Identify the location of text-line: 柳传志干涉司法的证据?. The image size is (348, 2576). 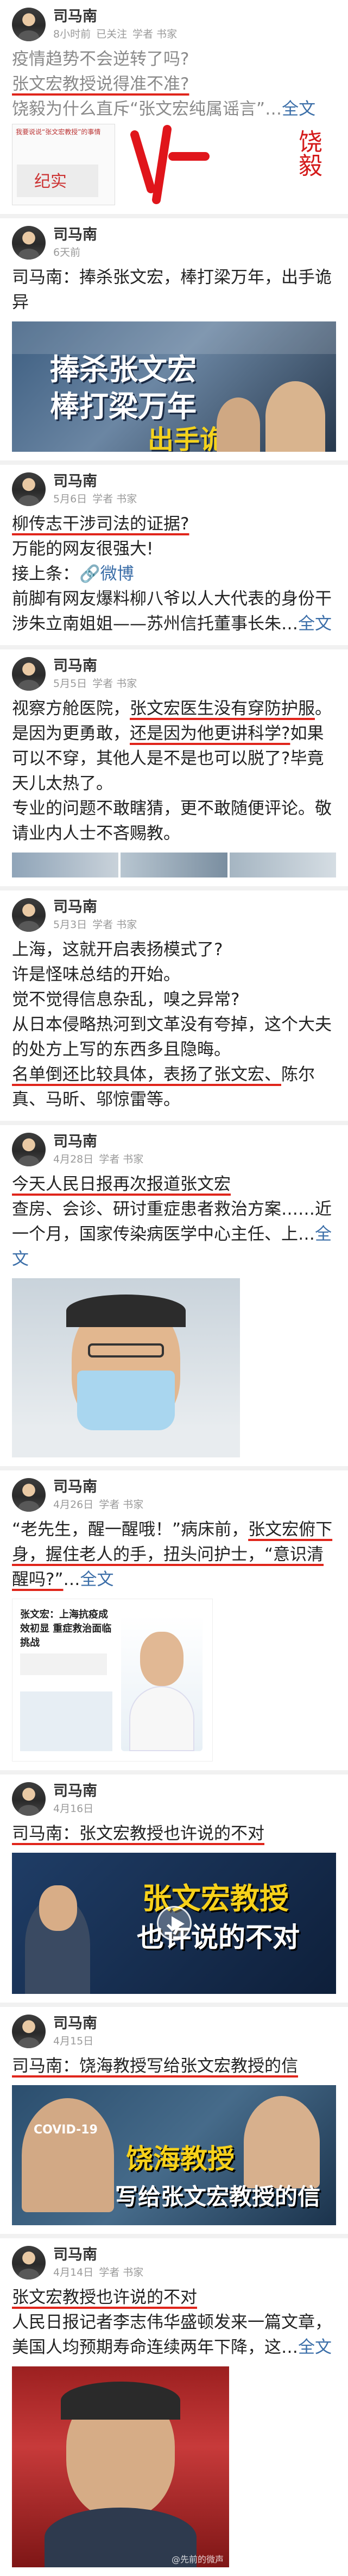
(101, 524).